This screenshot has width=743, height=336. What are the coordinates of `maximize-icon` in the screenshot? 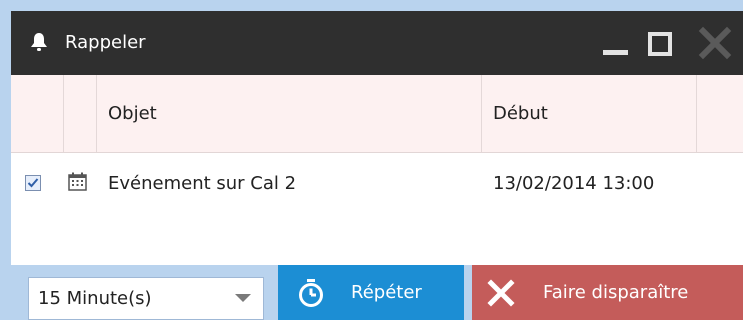 It's located at (660, 44).